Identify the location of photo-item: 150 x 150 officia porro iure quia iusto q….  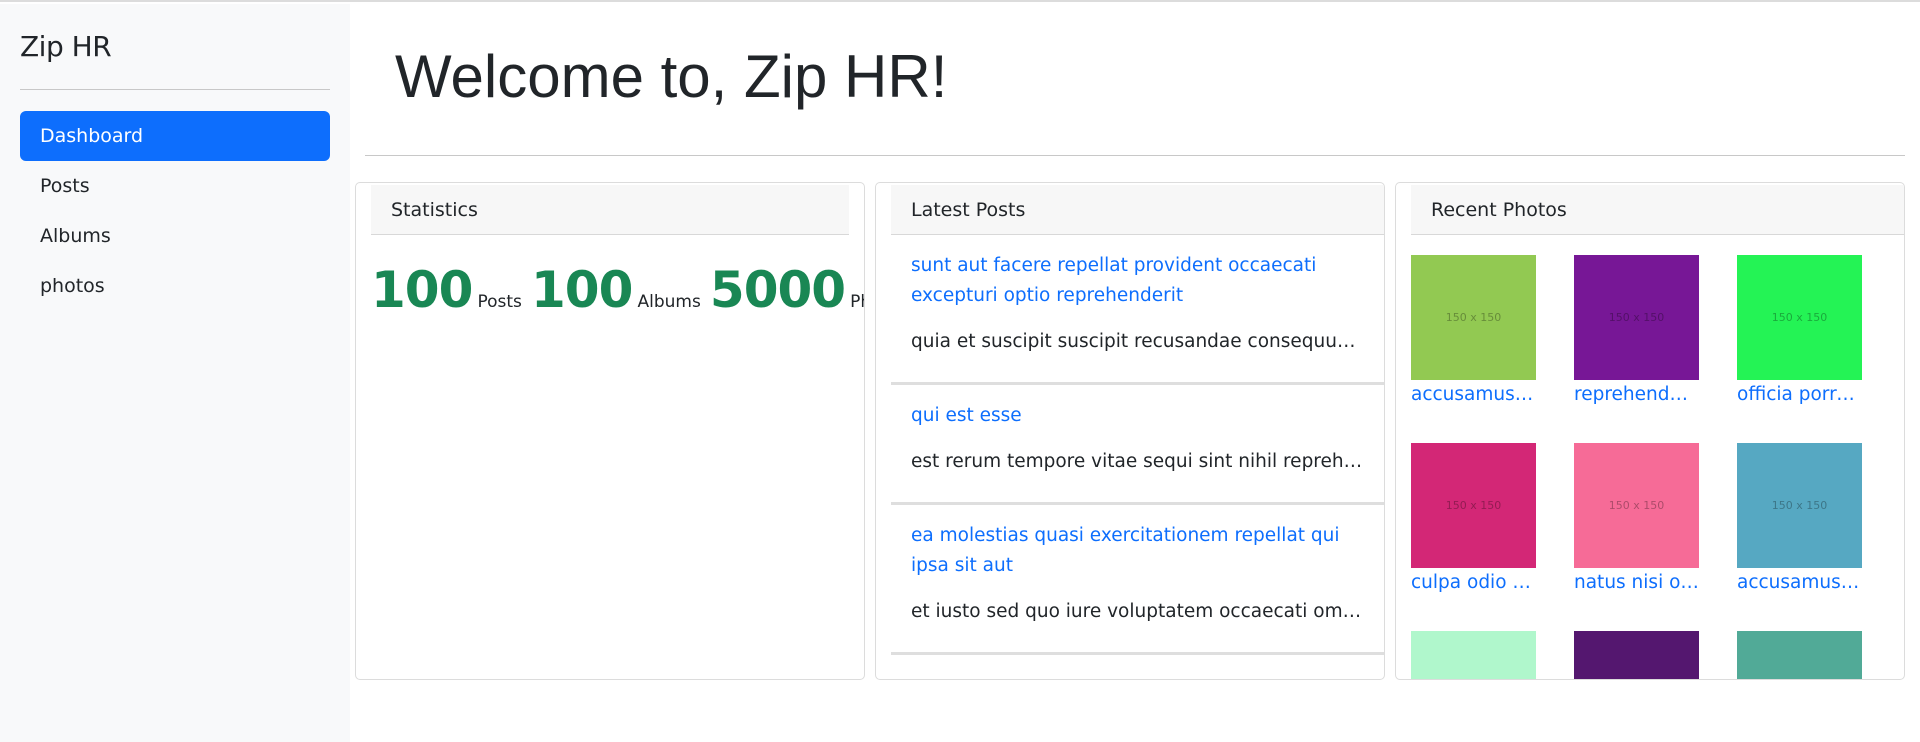
(1799, 330).